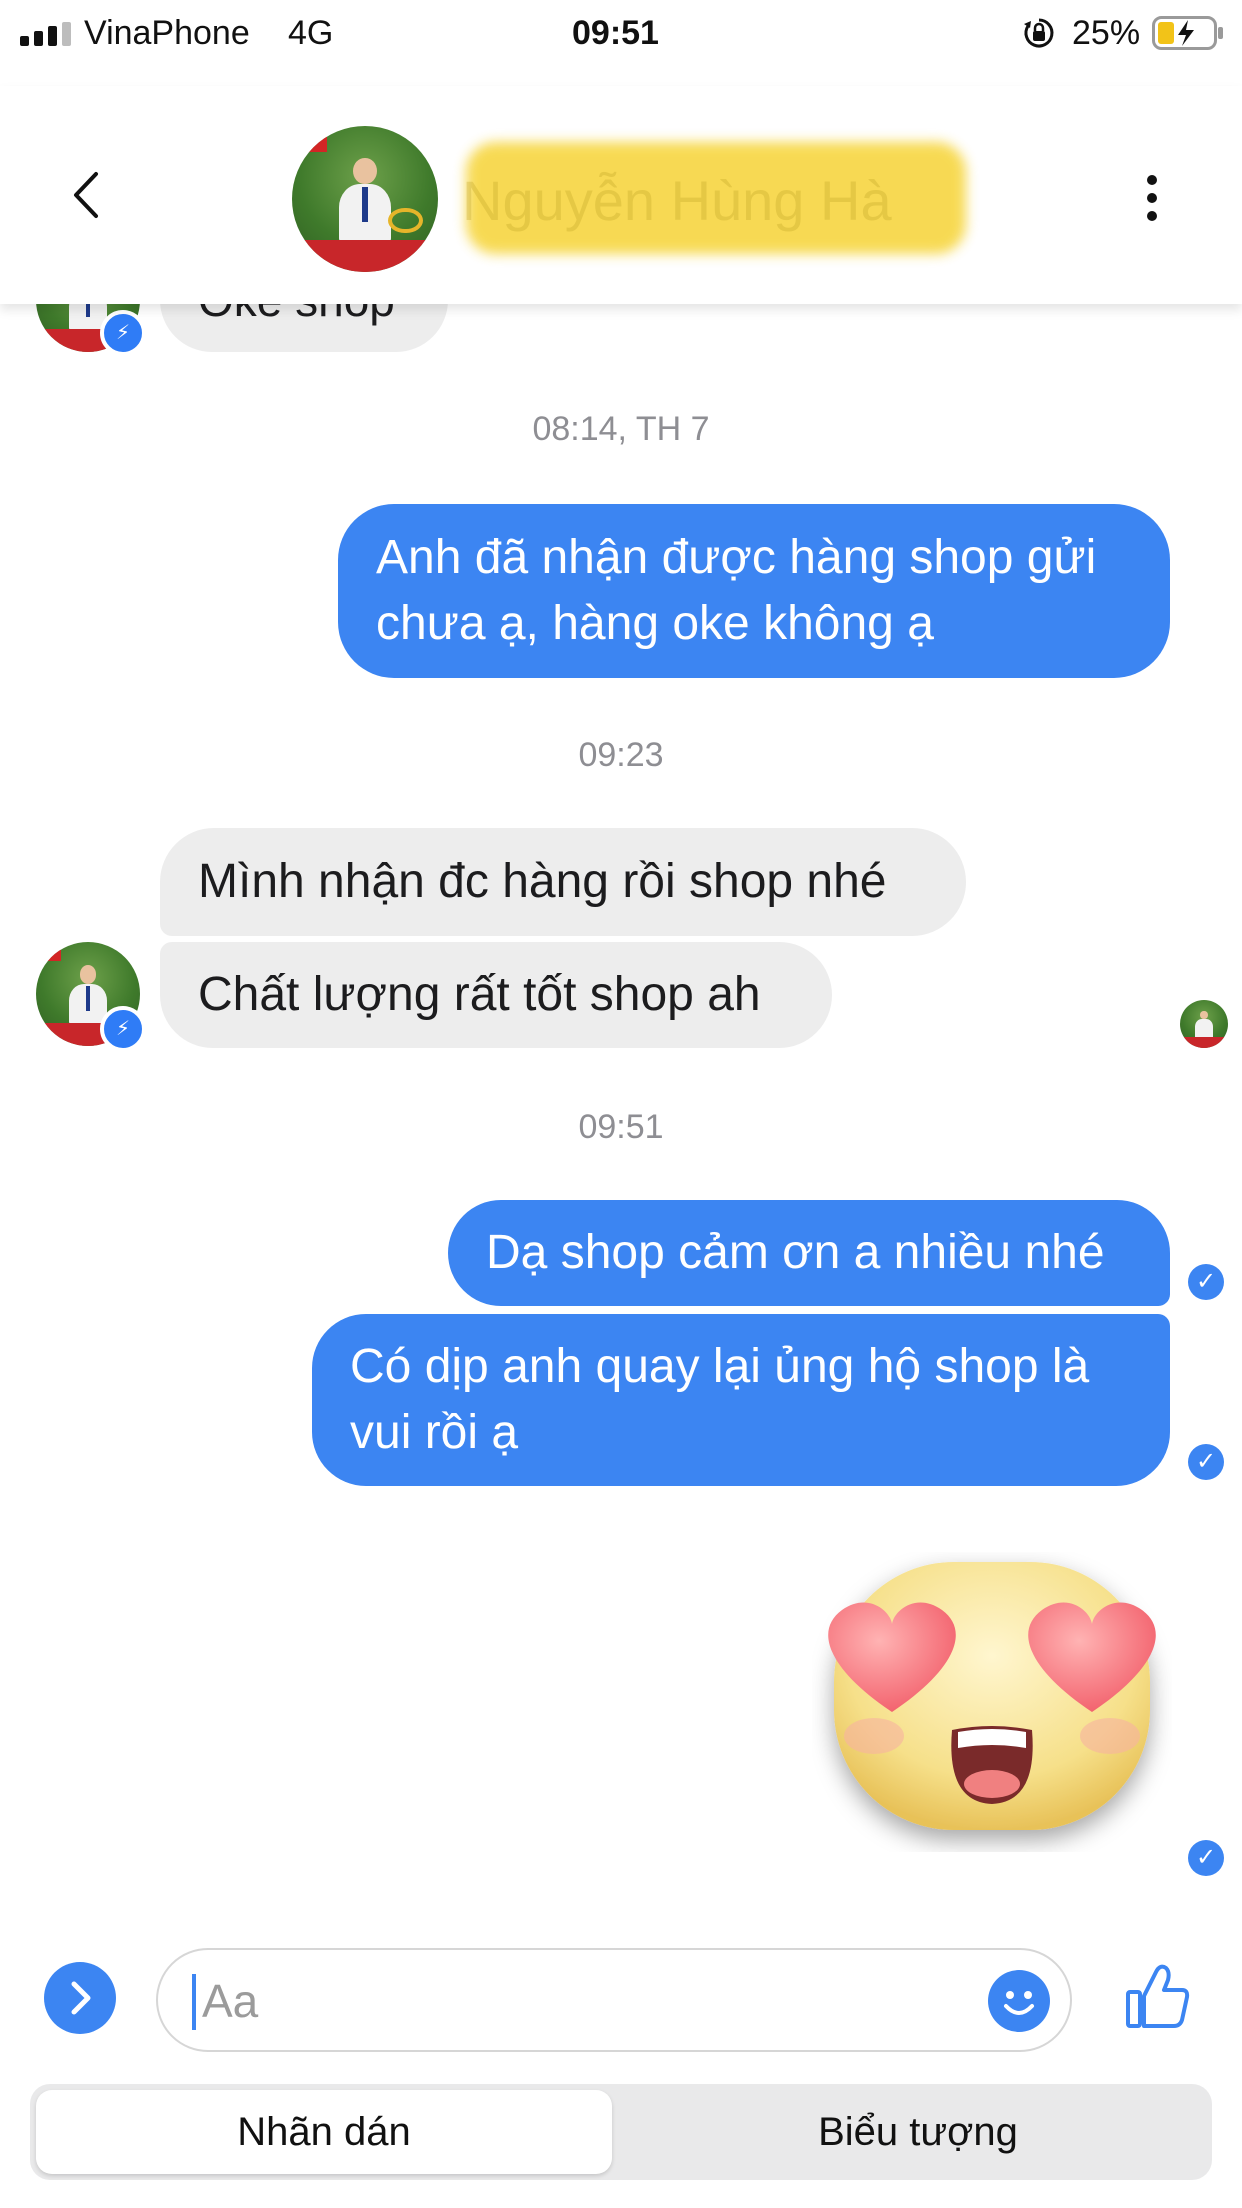  Describe the element at coordinates (621, 2132) in the screenshot. I see `sticker-emoji-tabs: Nhãn dán Biểu tượng` at that location.